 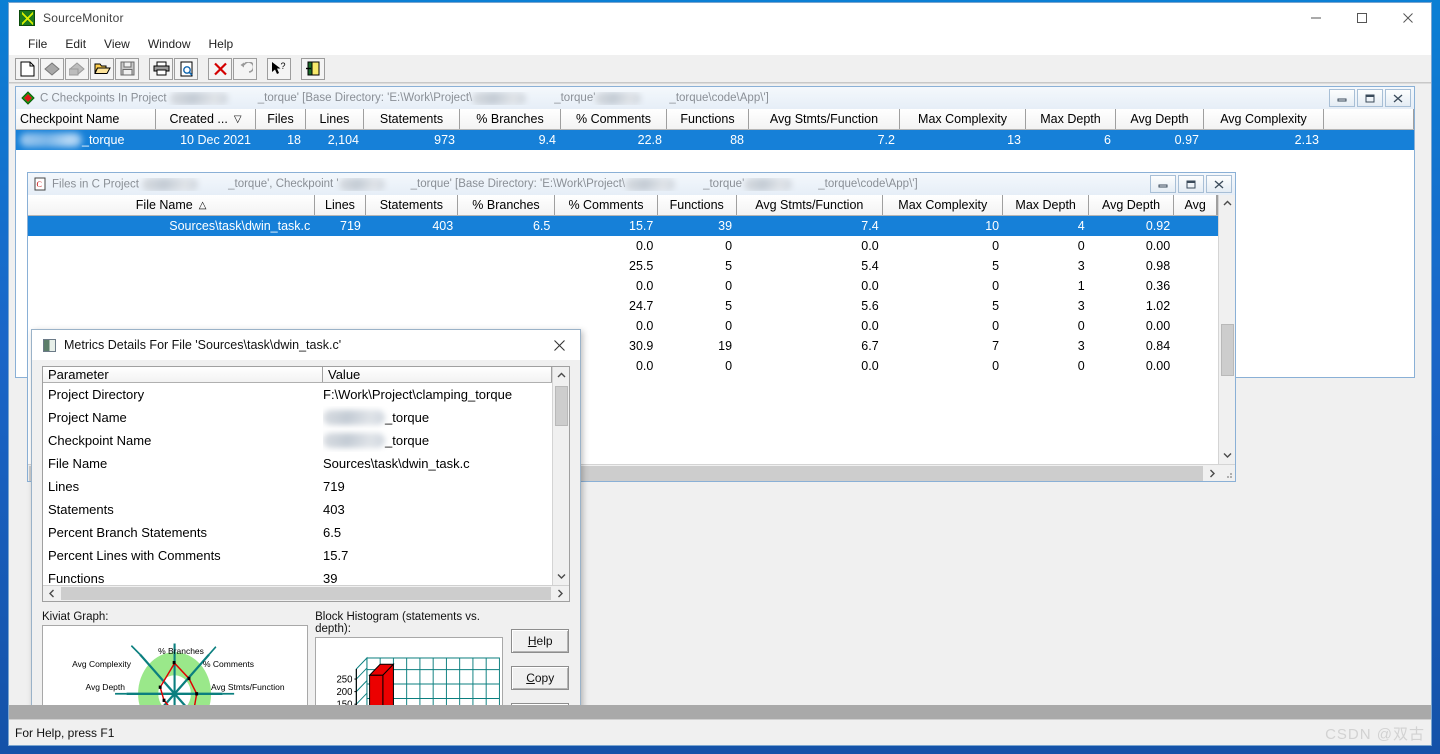 I want to click on files-grid-column-label: Lines, so click(x=340, y=205).